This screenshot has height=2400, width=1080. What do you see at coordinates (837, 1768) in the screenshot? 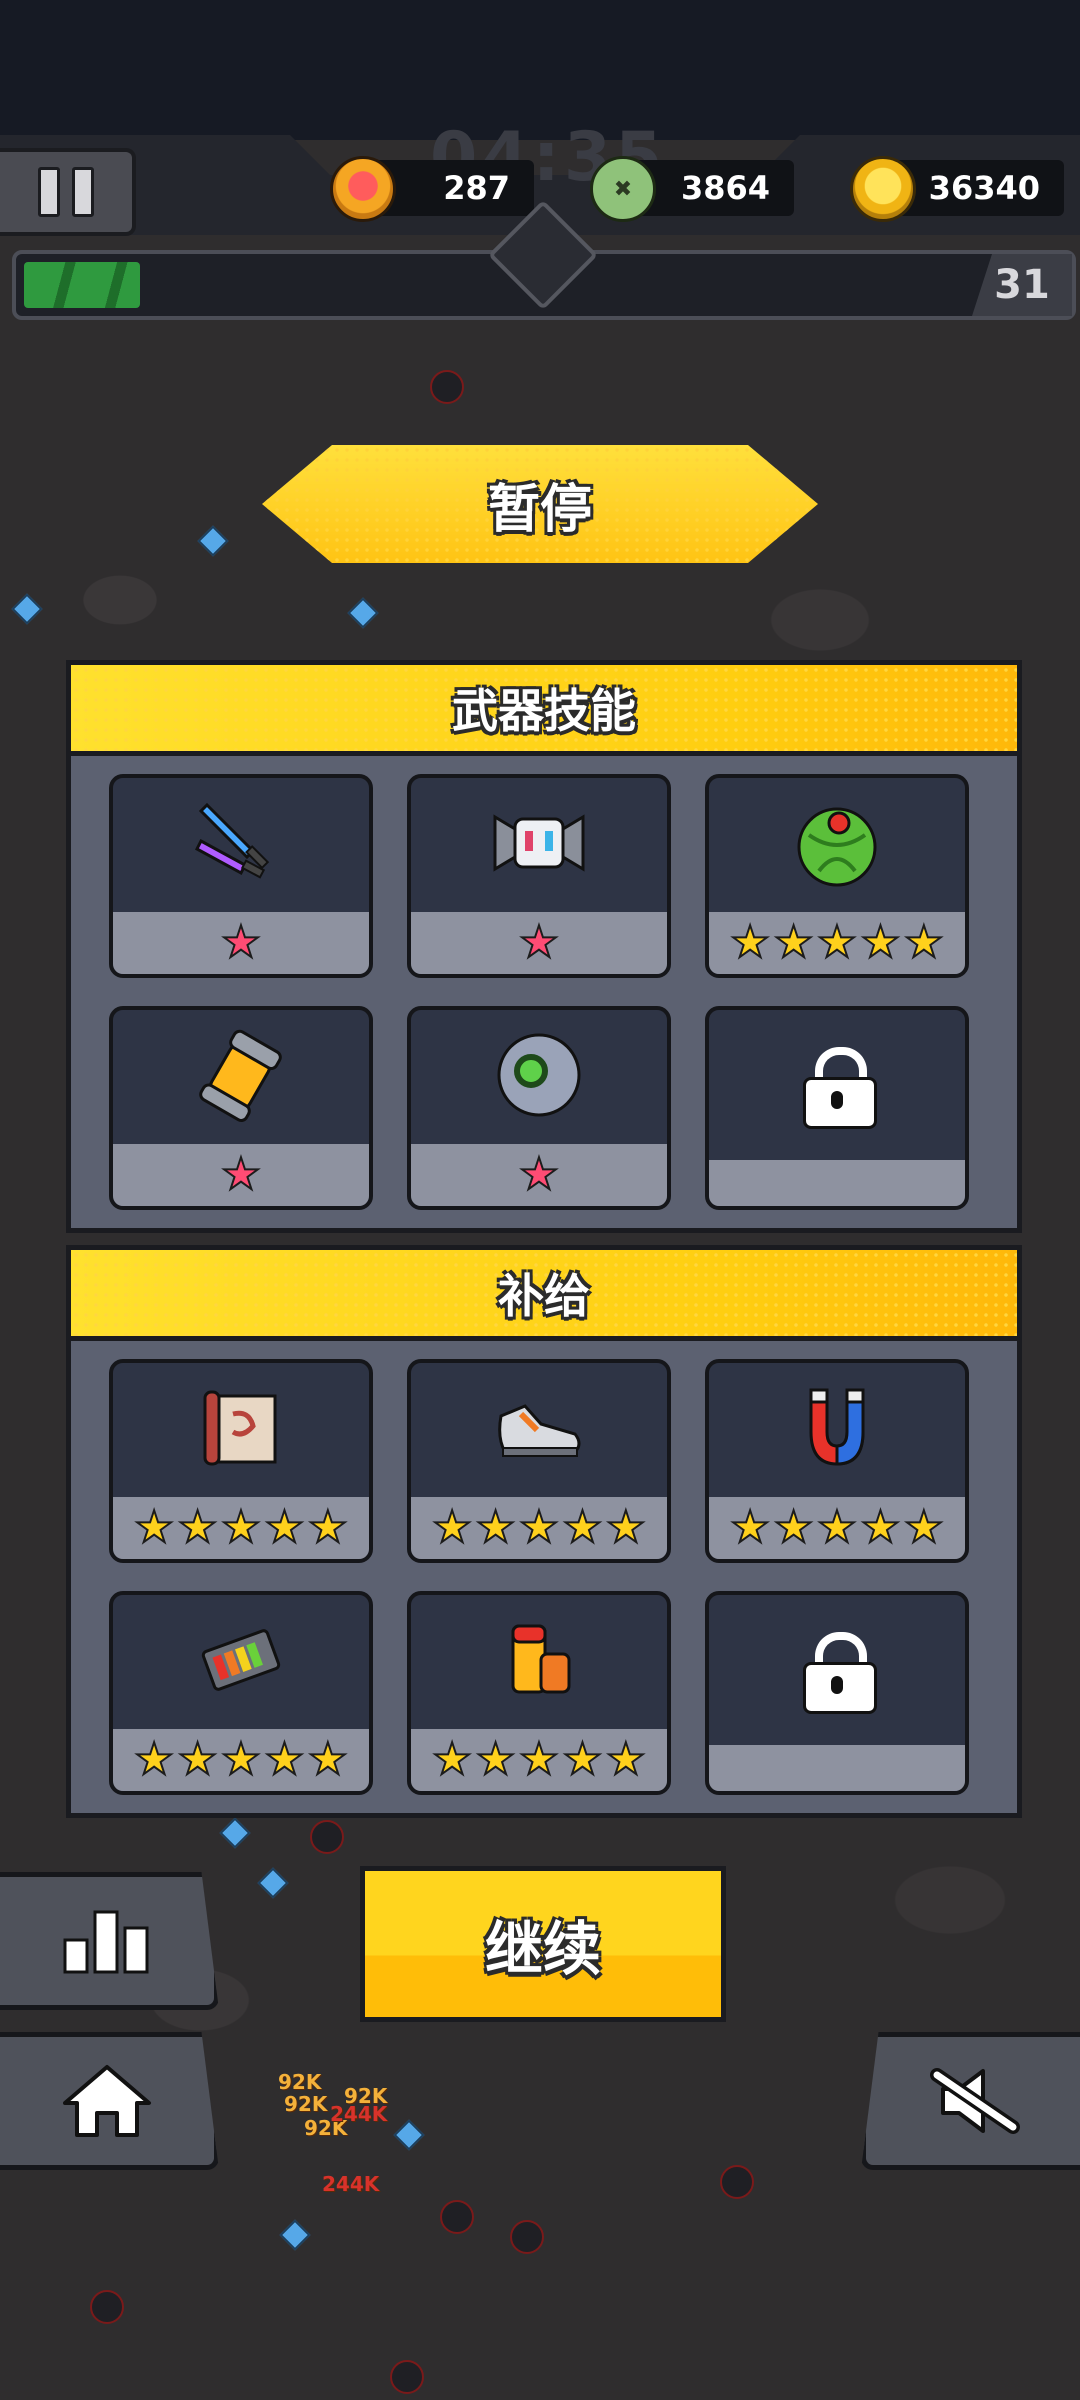
I see `star-rating` at bounding box center [837, 1768].